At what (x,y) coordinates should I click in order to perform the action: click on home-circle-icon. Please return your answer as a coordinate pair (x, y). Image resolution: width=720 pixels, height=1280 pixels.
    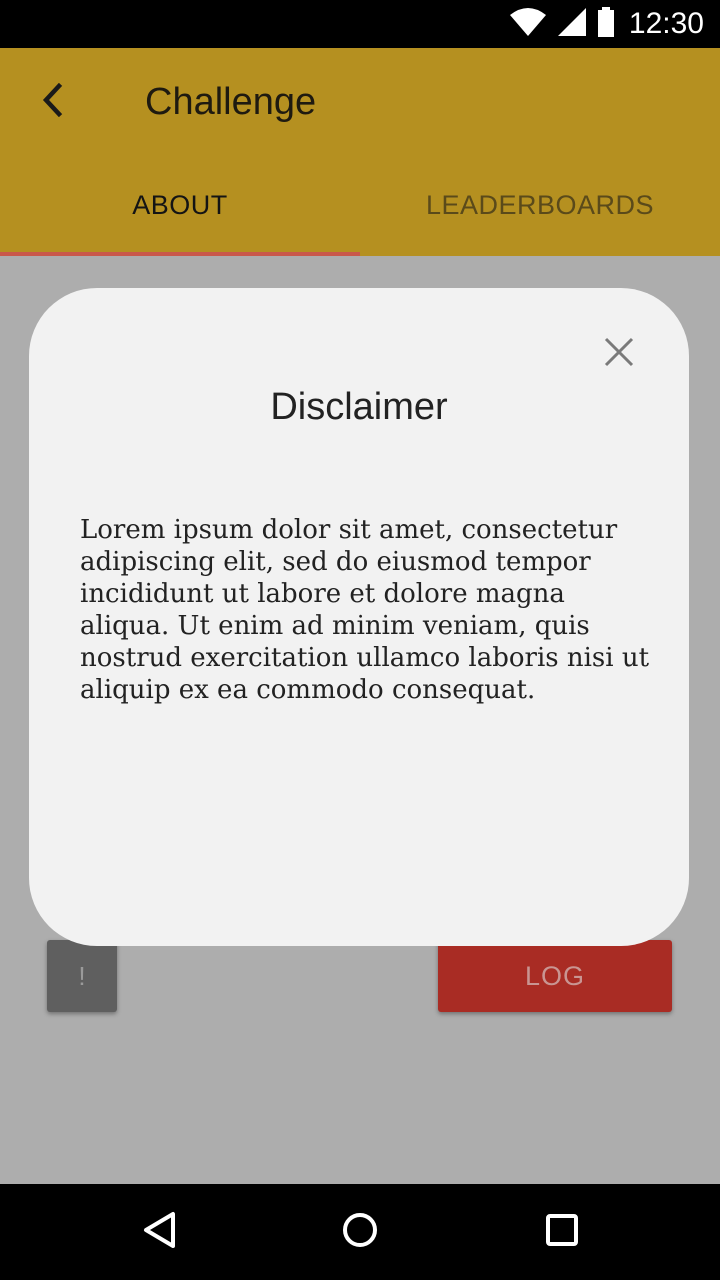
    Looking at the image, I should click on (360, 1232).